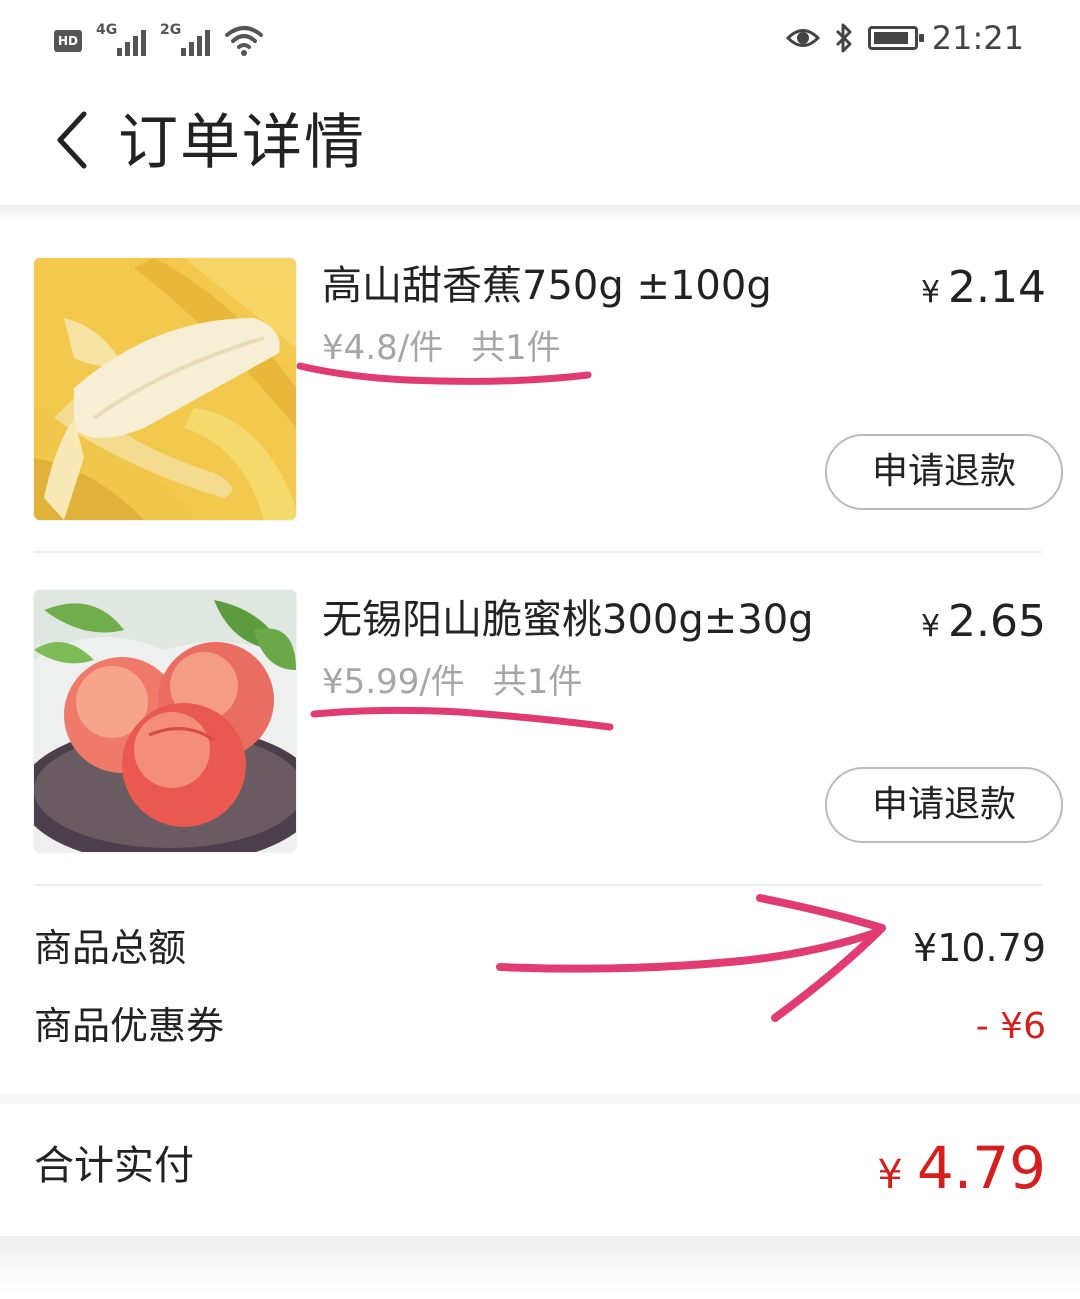  I want to click on signal-icon-2: 2G, so click(185, 40).